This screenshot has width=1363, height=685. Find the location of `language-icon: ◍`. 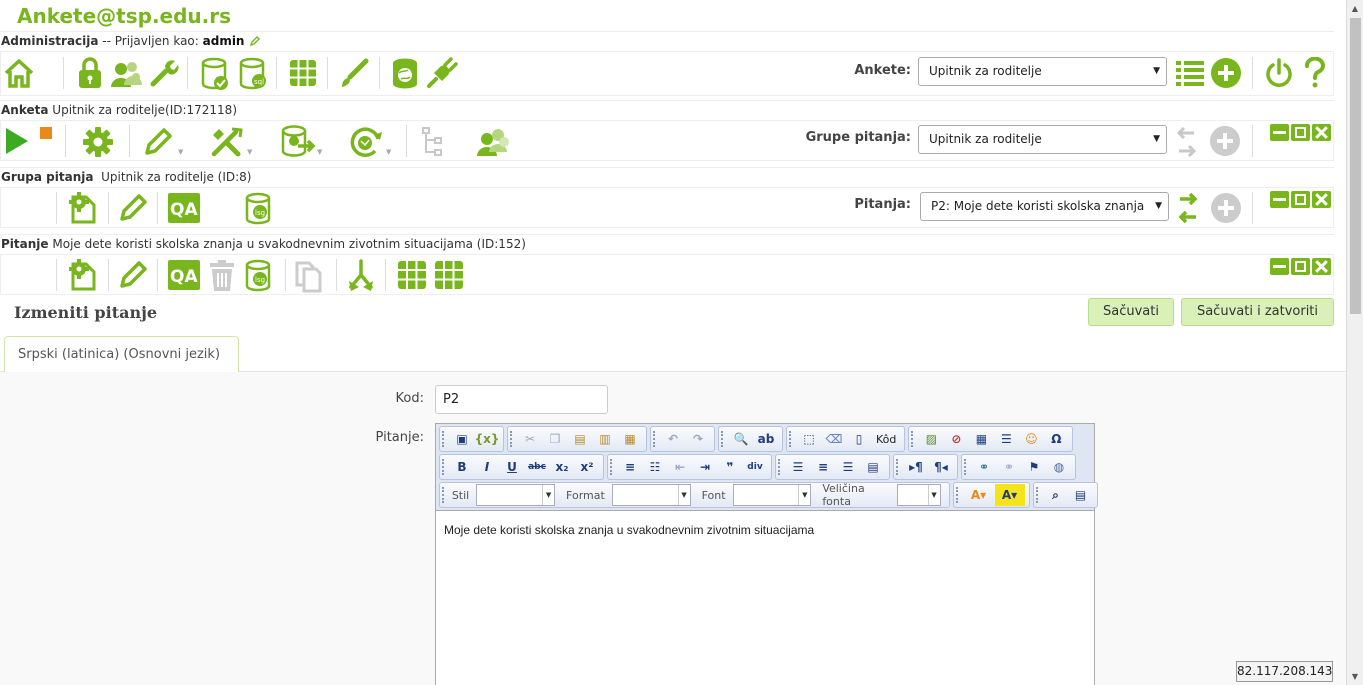

language-icon: ◍ is located at coordinates (1059, 467).